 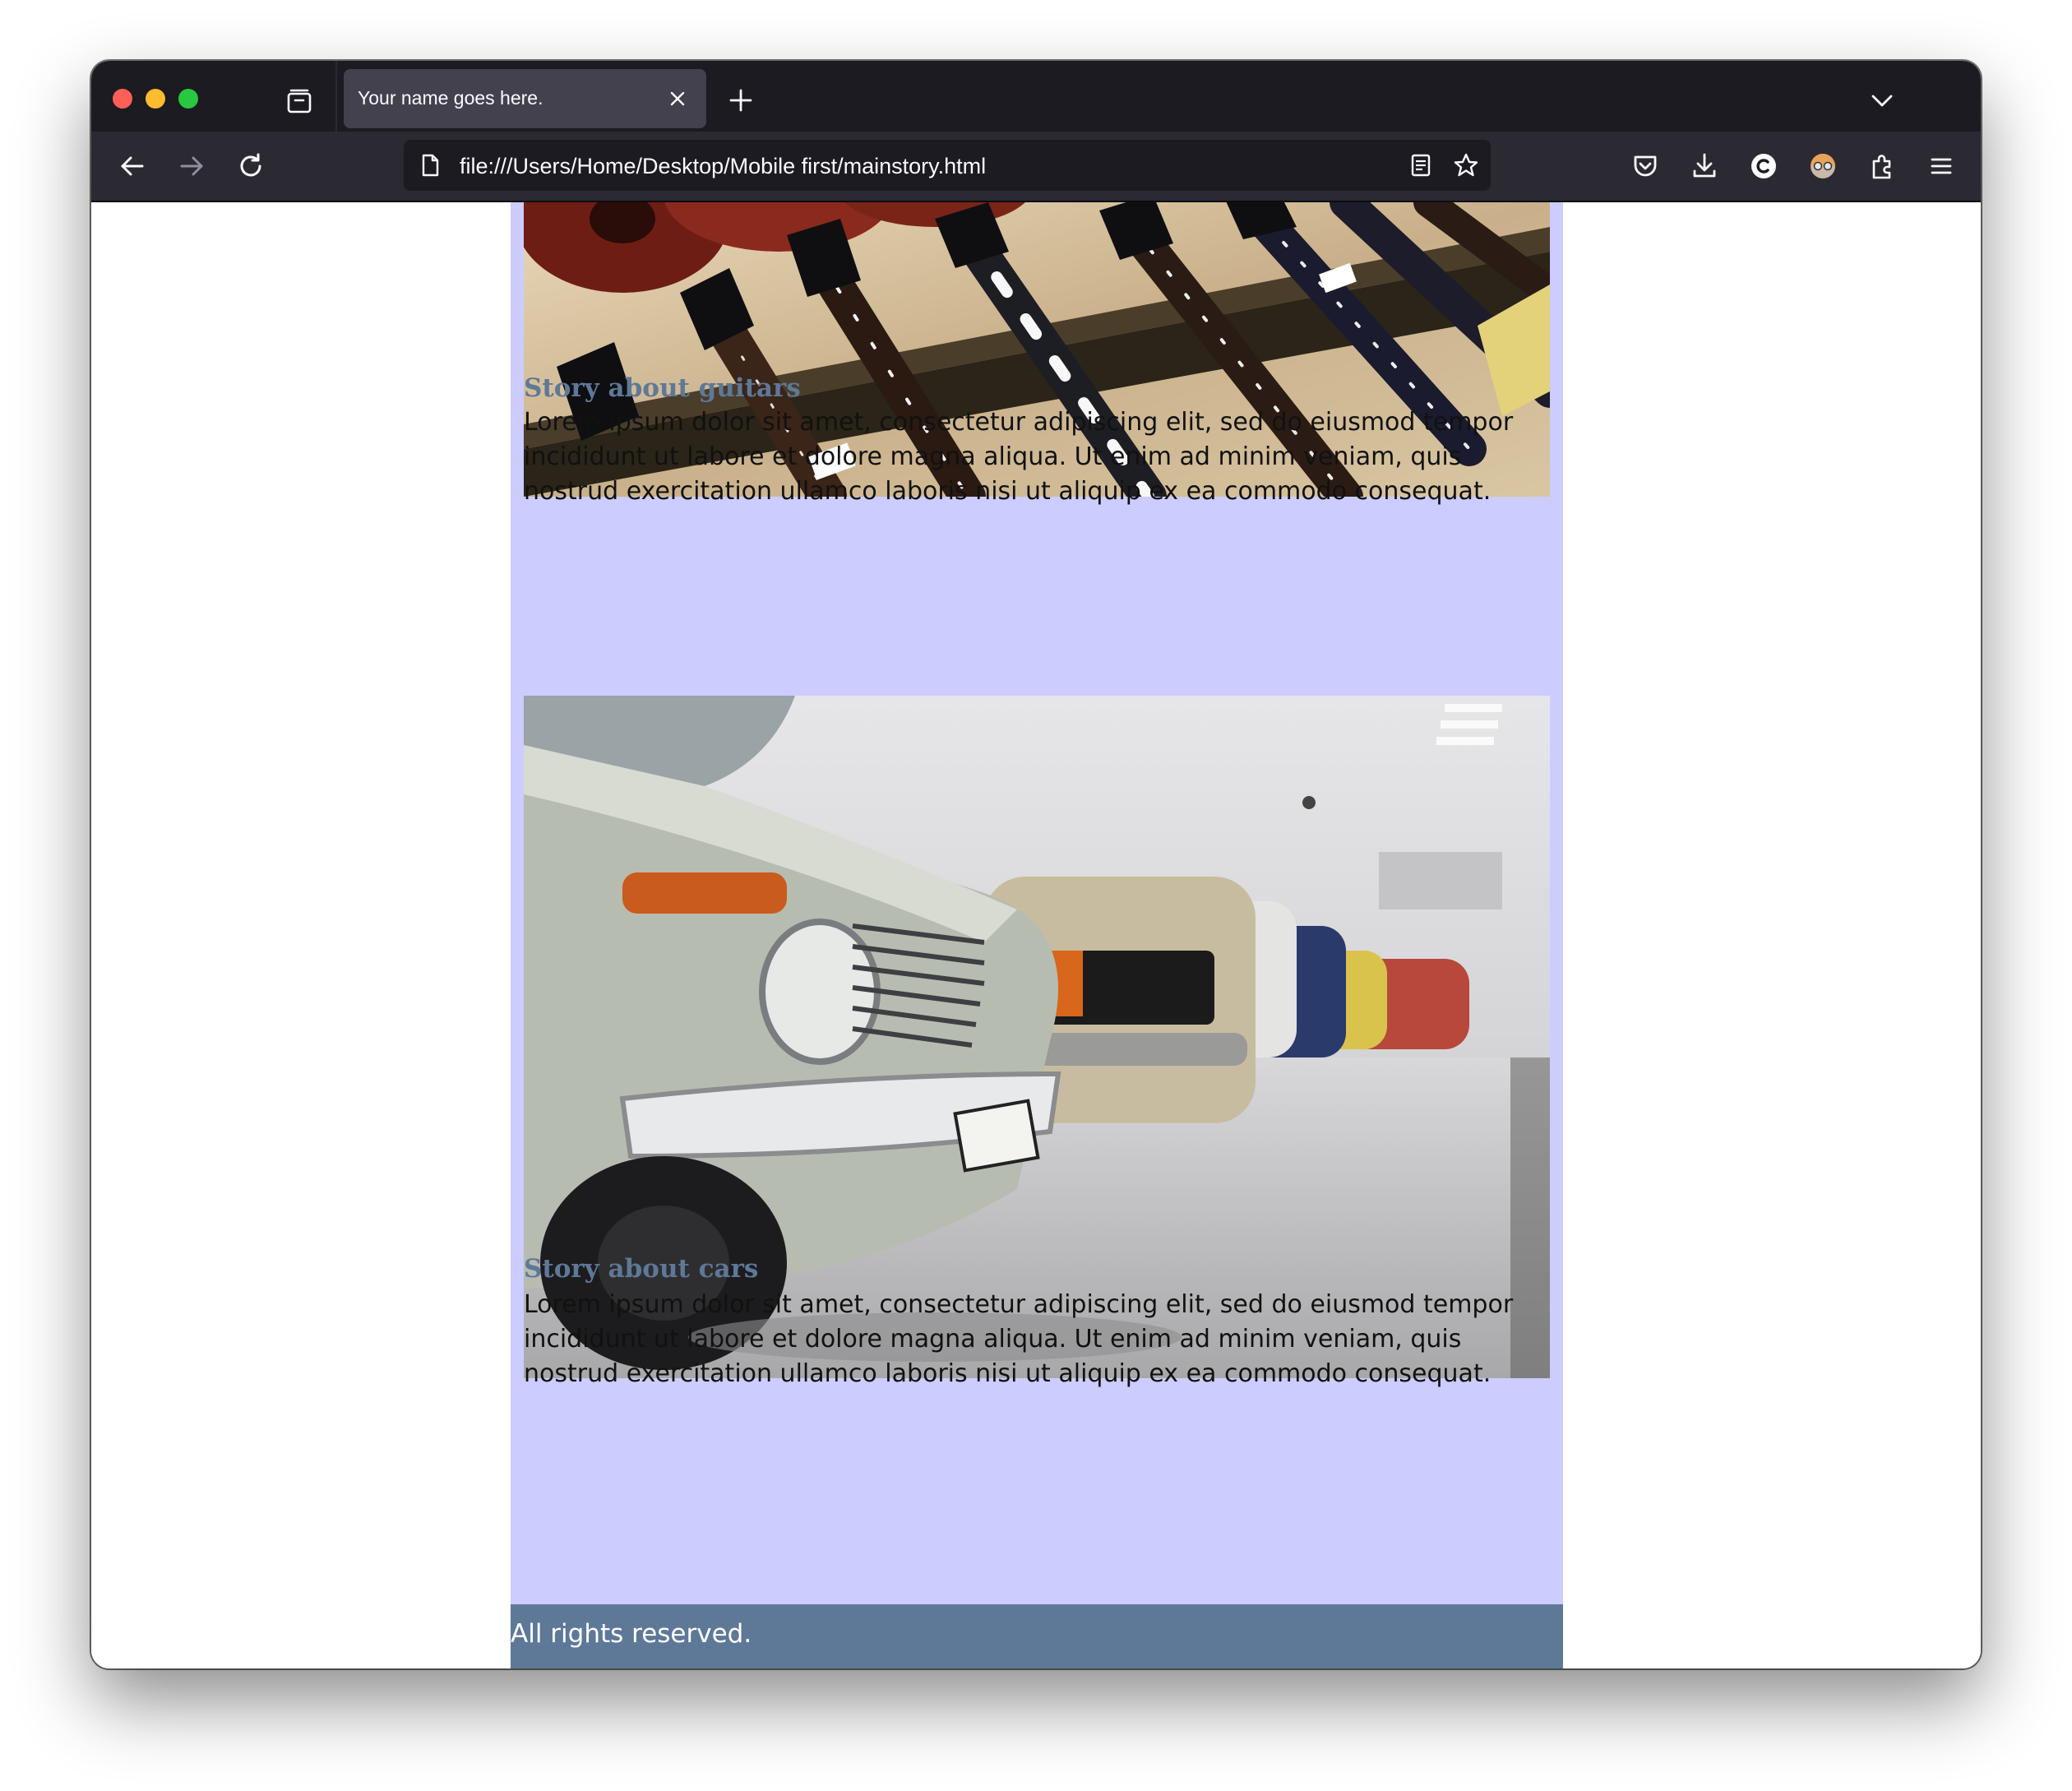 What do you see at coordinates (1036, 96) in the screenshot?
I see `tab-strip: Your name goes here.` at bounding box center [1036, 96].